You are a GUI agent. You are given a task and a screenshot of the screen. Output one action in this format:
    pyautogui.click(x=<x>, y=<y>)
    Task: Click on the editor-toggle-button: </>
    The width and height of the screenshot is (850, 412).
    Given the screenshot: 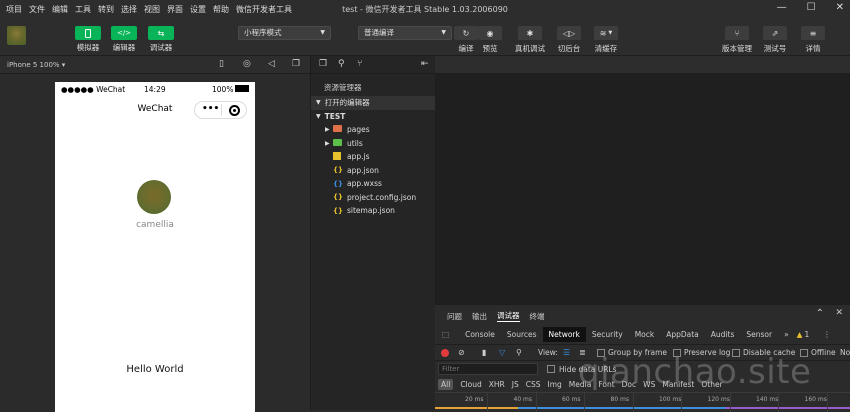 What is the action you would take?
    pyautogui.click(x=124, y=33)
    